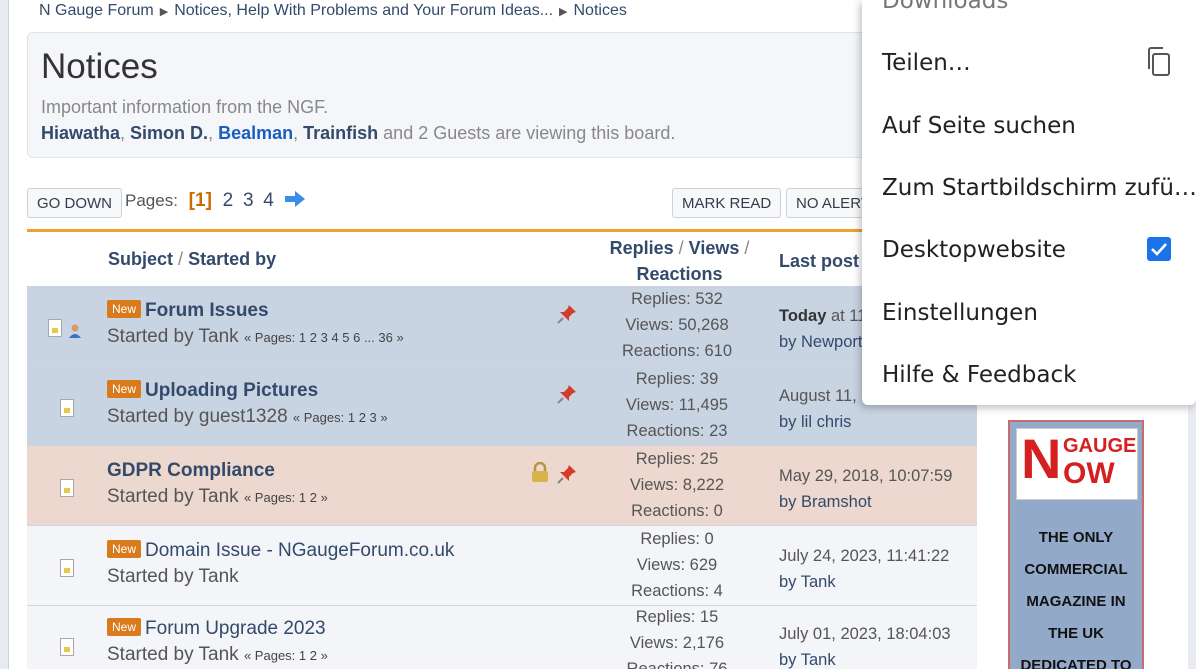 This screenshot has height=669, width=1196. I want to click on topic-title: New Domain Issue - NGaugeForum.co.uk, so click(280, 551).